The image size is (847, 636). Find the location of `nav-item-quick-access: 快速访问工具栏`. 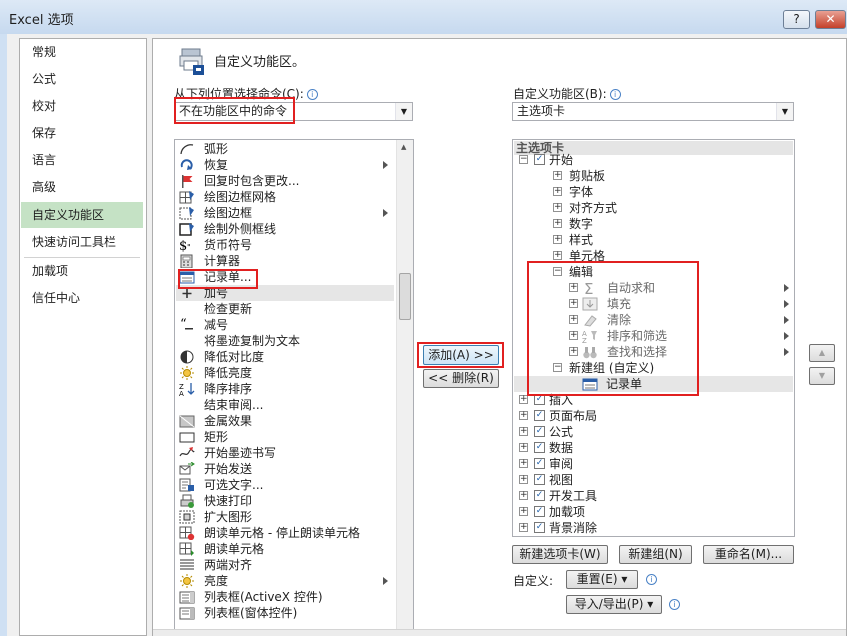

nav-item-quick-access: 快速访问工具栏 is located at coordinates (82, 242).